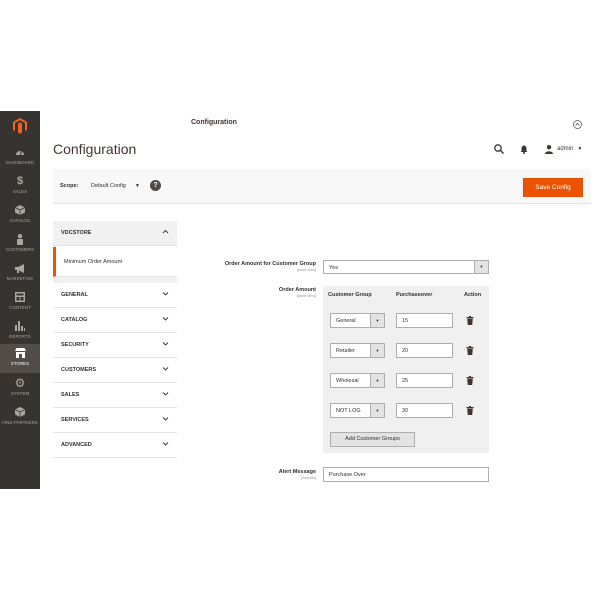 The width and height of the screenshot is (600, 600). I want to click on tab-label: SERVICES, so click(75, 420).